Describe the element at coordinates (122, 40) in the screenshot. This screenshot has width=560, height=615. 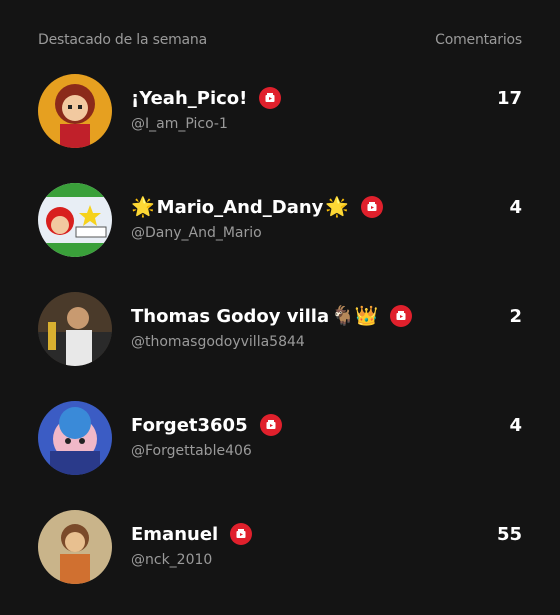
I see `section-title: Destacado de la semana` at that location.